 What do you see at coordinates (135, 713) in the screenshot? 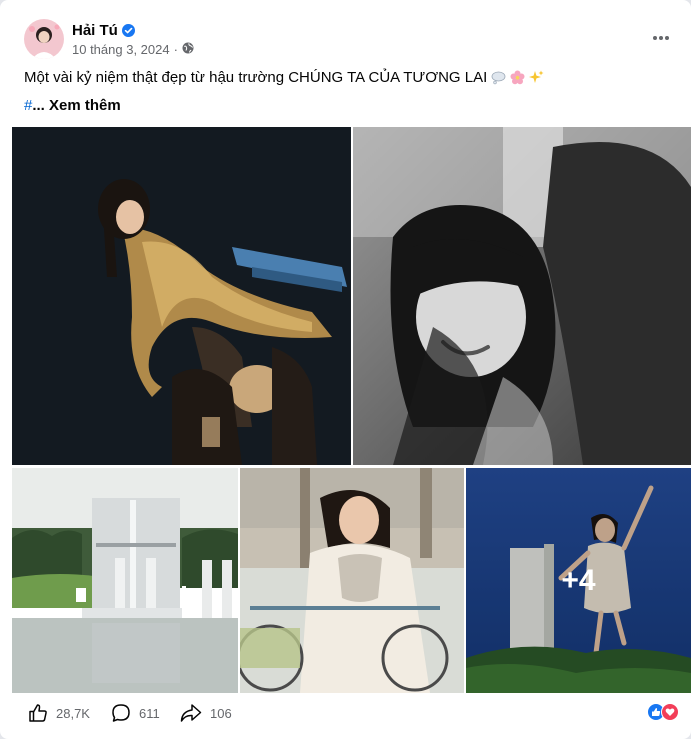
I see `comment-button: 611` at bounding box center [135, 713].